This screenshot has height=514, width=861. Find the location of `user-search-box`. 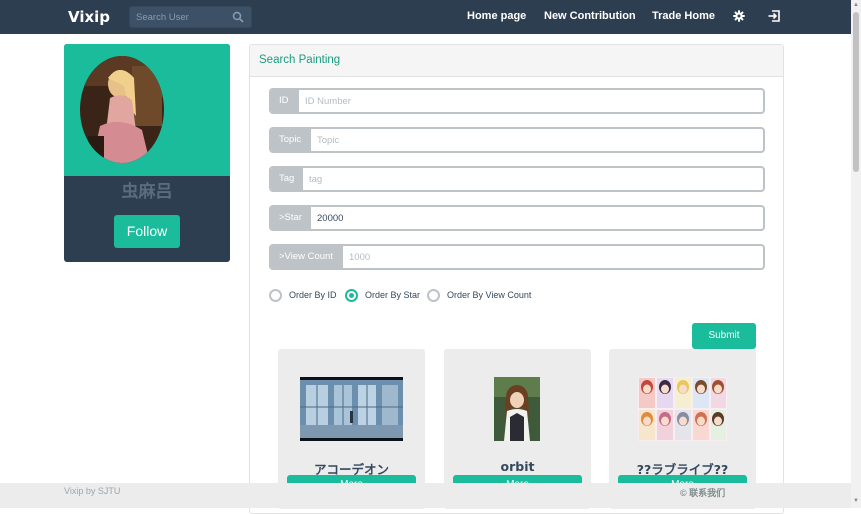

user-search-box is located at coordinates (190, 17).